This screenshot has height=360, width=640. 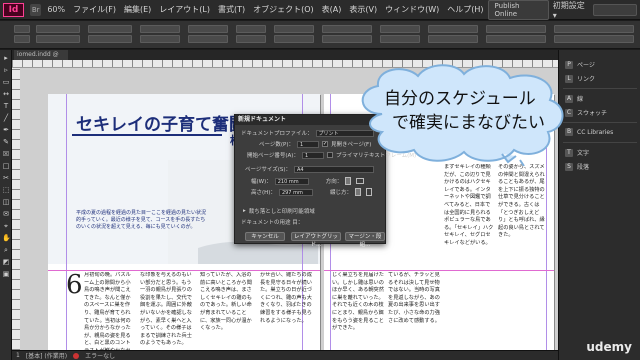 What do you see at coordinates (363, 9) in the screenshot?
I see `menu-view: 表示(V)` at bounding box center [363, 9].